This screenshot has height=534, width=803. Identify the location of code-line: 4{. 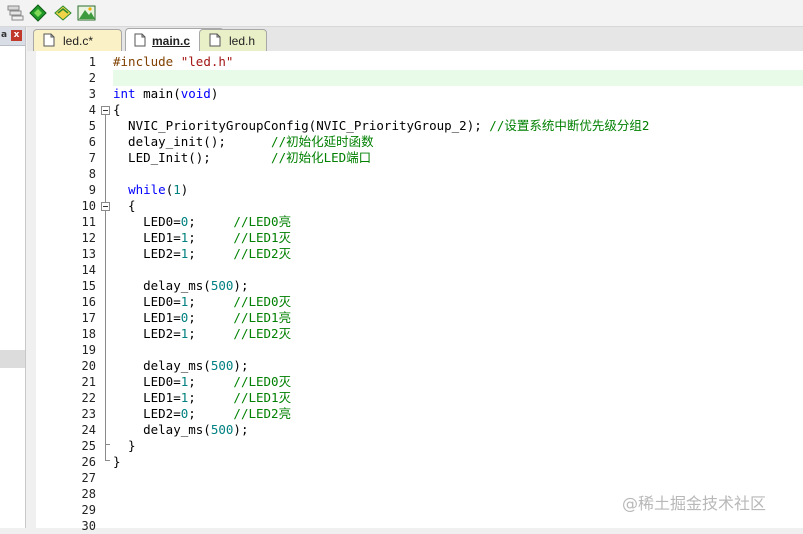
(419, 110).